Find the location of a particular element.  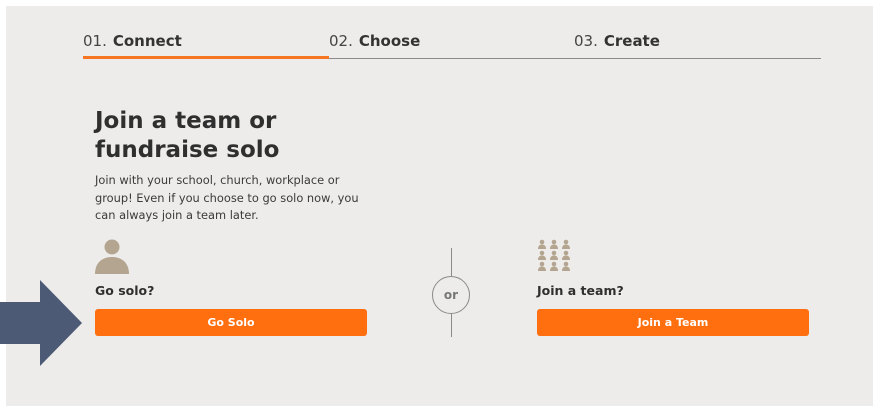

divider-line-top is located at coordinates (451, 262).